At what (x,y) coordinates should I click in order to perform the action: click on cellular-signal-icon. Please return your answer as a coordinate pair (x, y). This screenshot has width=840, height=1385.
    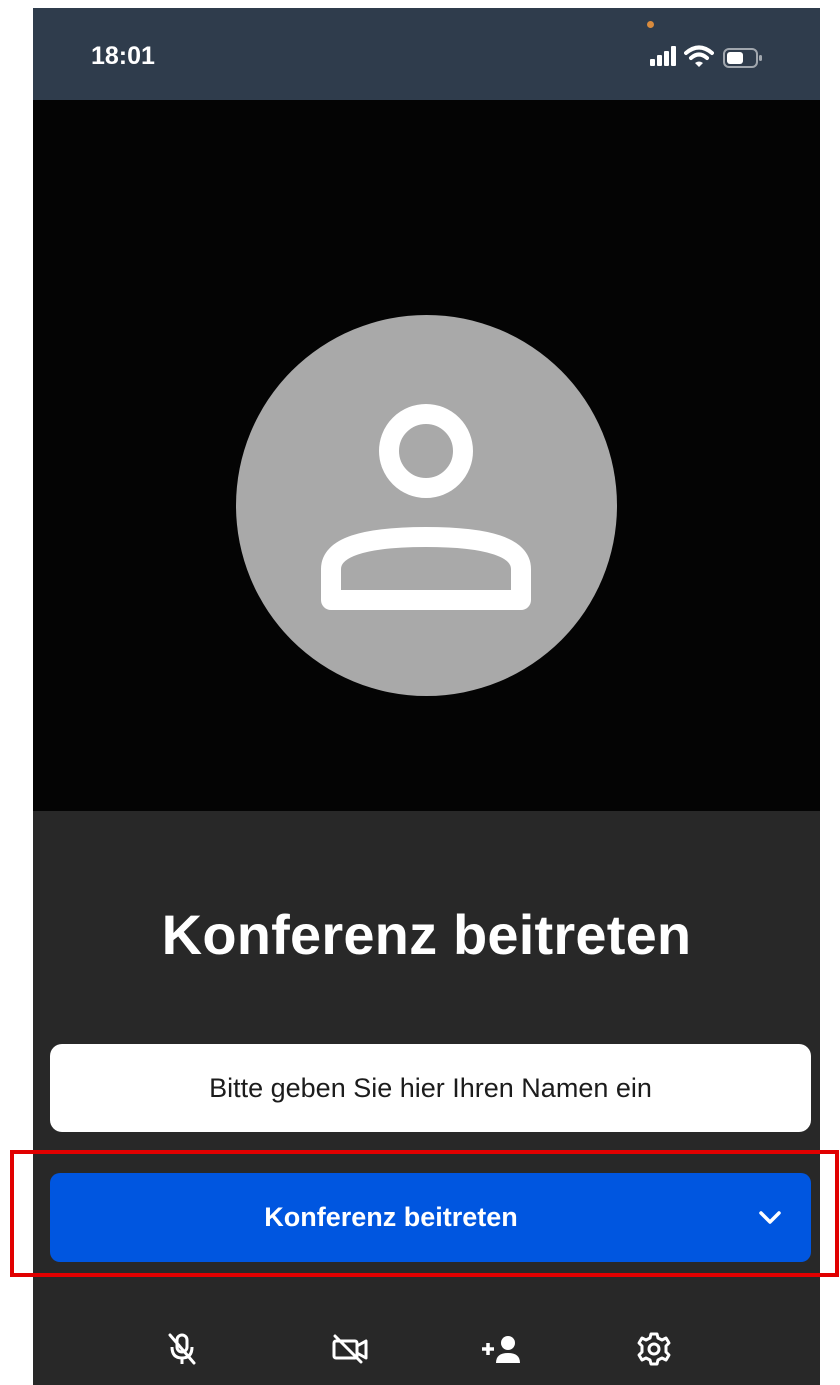
    Looking at the image, I should click on (663, 56).